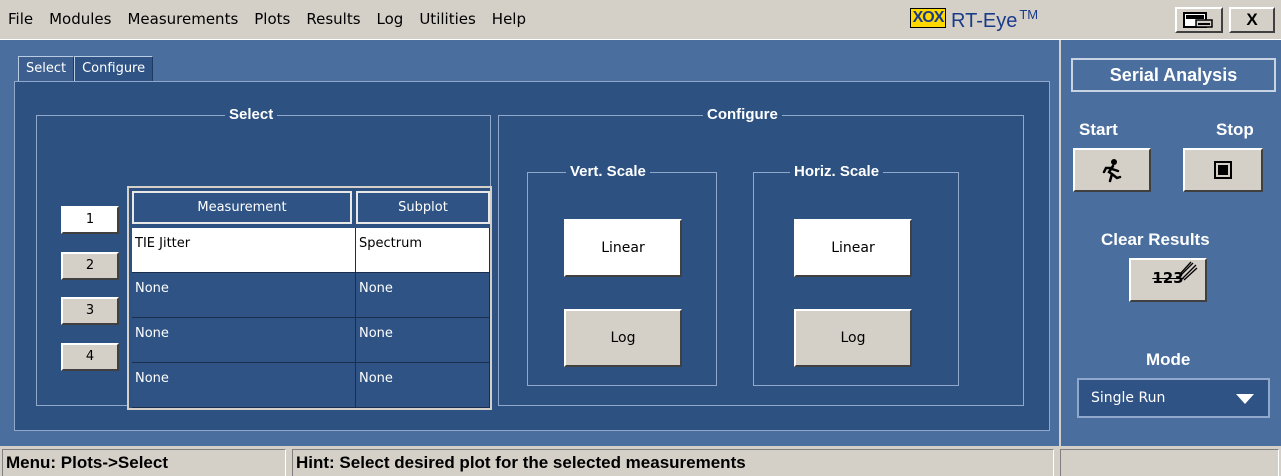 This screenshot has height=476, width=1281. Describe the element at coordinates (90, 311) in the screenshot. I see `row-3-button: 3` at that location.